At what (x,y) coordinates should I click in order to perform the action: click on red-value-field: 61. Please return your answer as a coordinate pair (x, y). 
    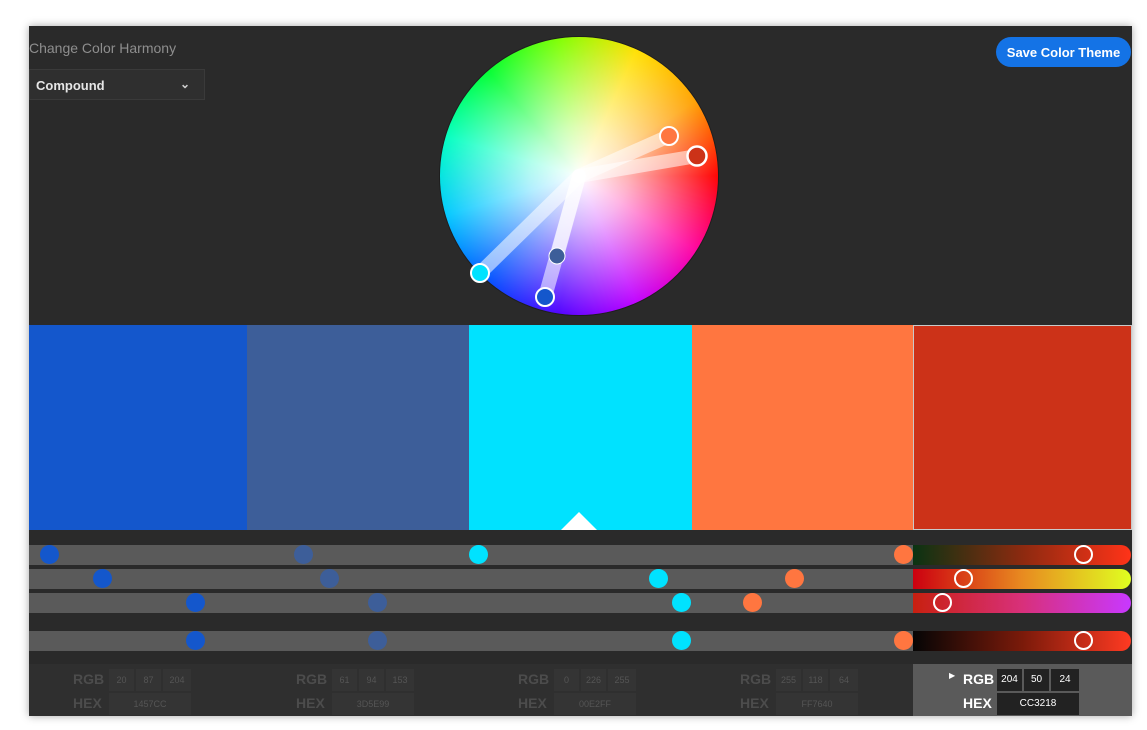
    Looking at the image, I should click on (344, 680).